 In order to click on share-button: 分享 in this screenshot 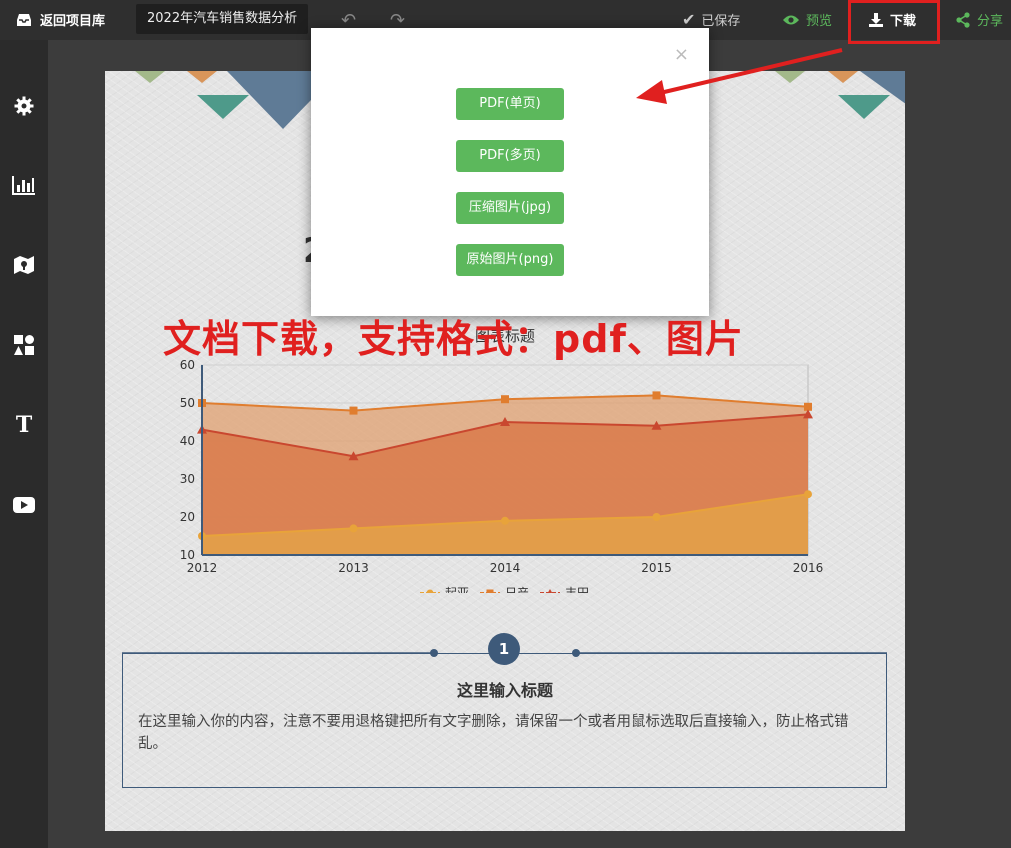, I will do `click(979, 19)`.